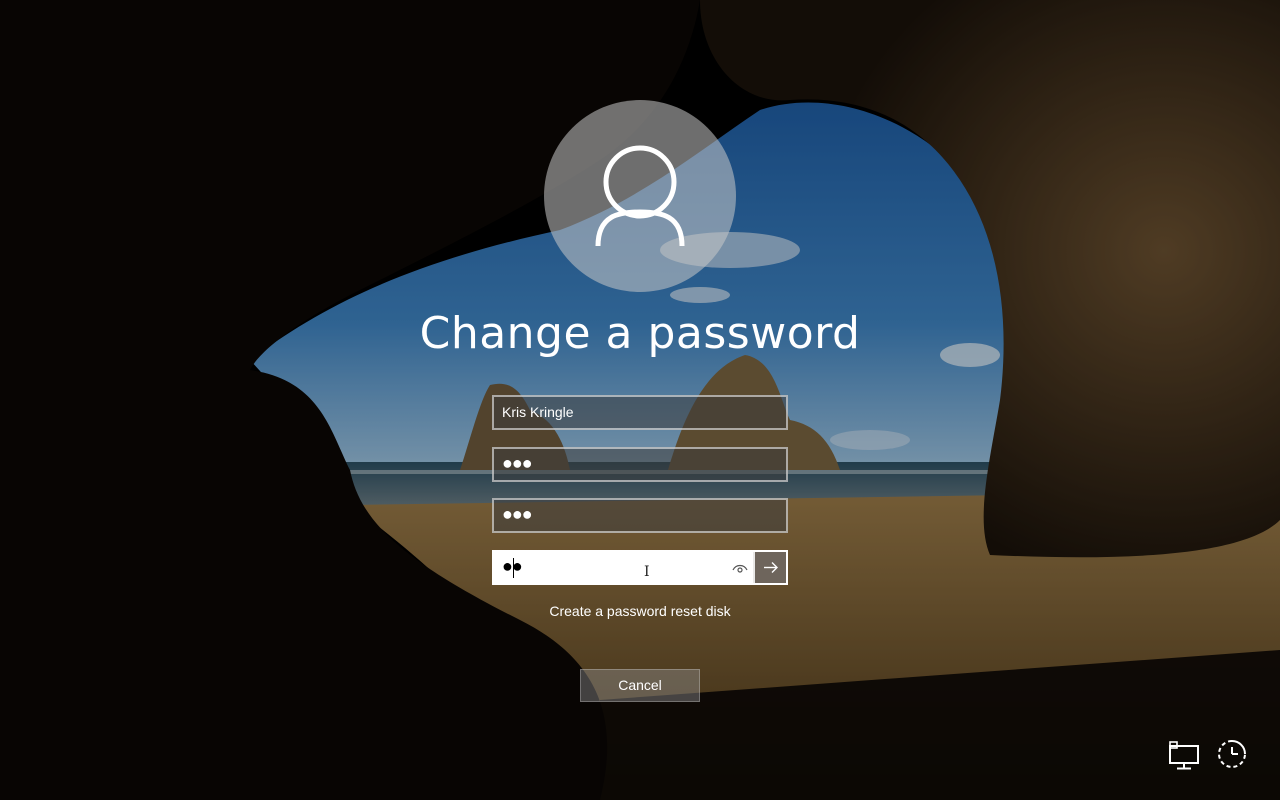 This screenshot has height=800, width=1280. What do you see at coordinates (640, 412) in the screenshot?
I see `username-field: Kris Kringle` at bounding box center [640, 412].